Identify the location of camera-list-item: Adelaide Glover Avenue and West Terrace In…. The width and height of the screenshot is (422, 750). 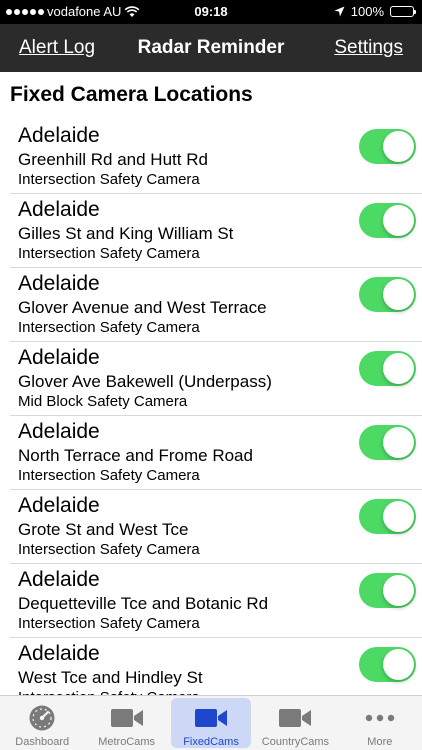
(216, 305).